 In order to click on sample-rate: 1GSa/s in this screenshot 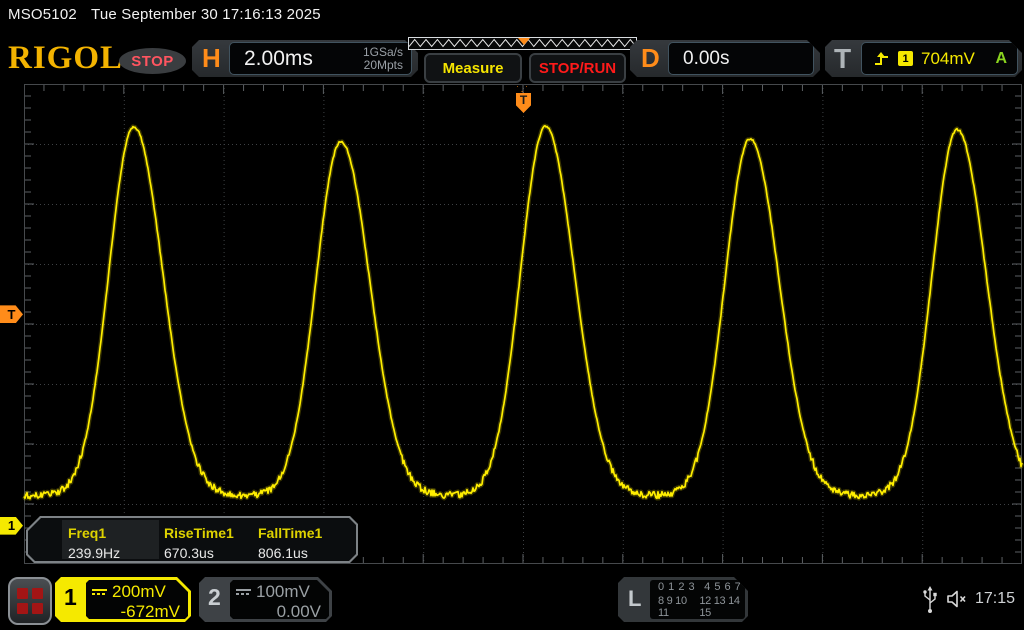, I will do `click(382, 51)`.